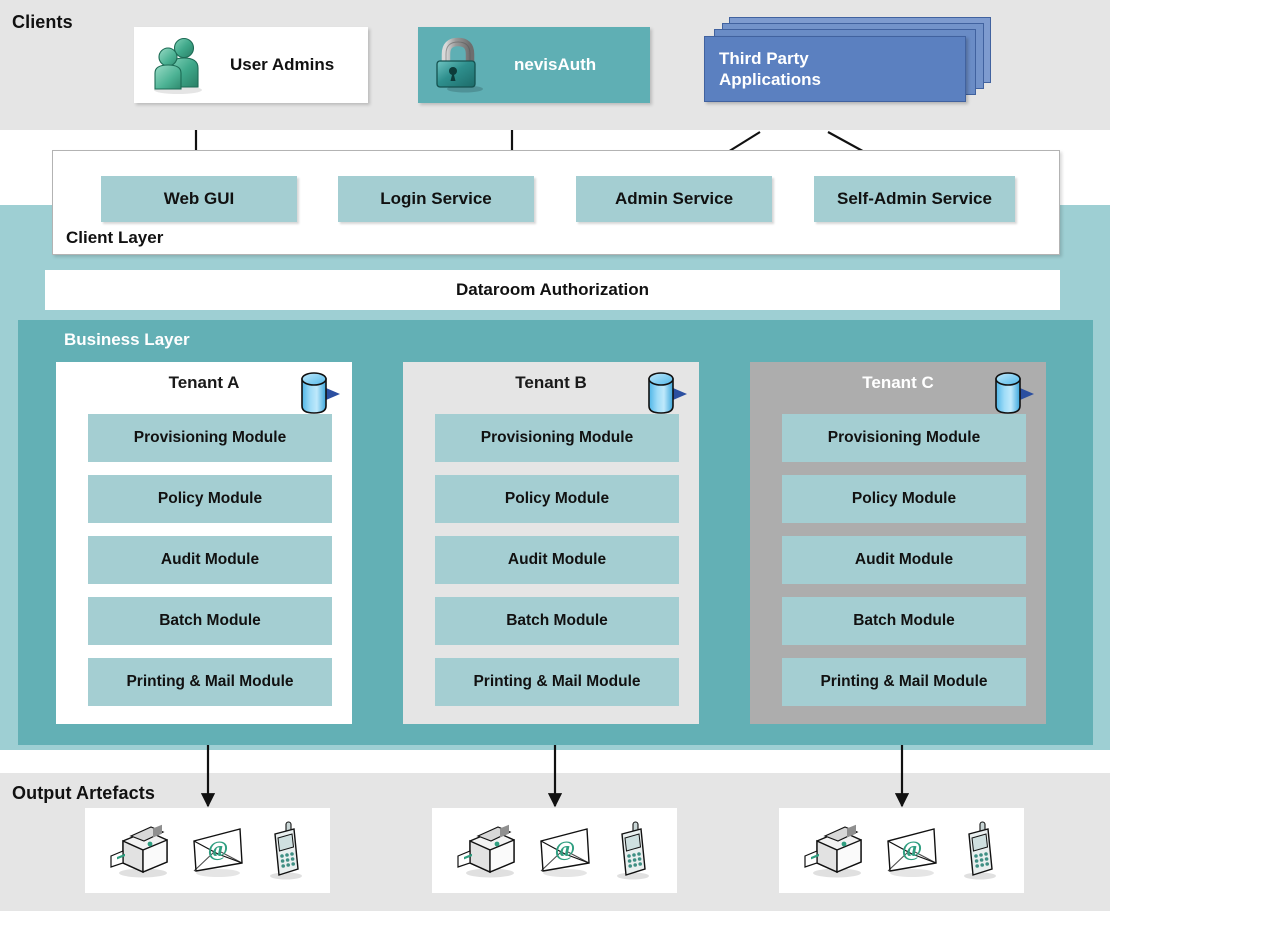  I want to click on service-login-service: Login Service, so click(436, 199).